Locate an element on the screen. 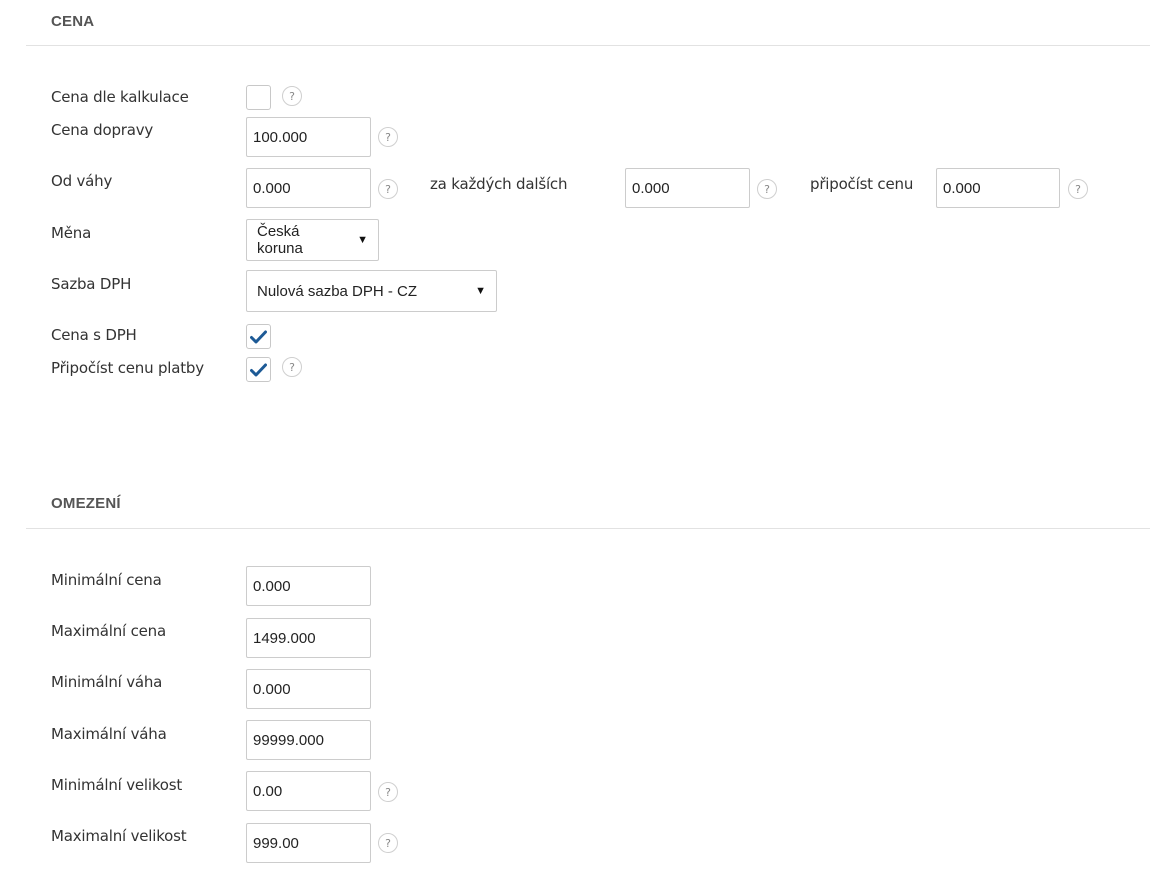 Image resolution: width=1150 pixels, height=876 pixels. min-weight-input is located at coordinates (308, 689).